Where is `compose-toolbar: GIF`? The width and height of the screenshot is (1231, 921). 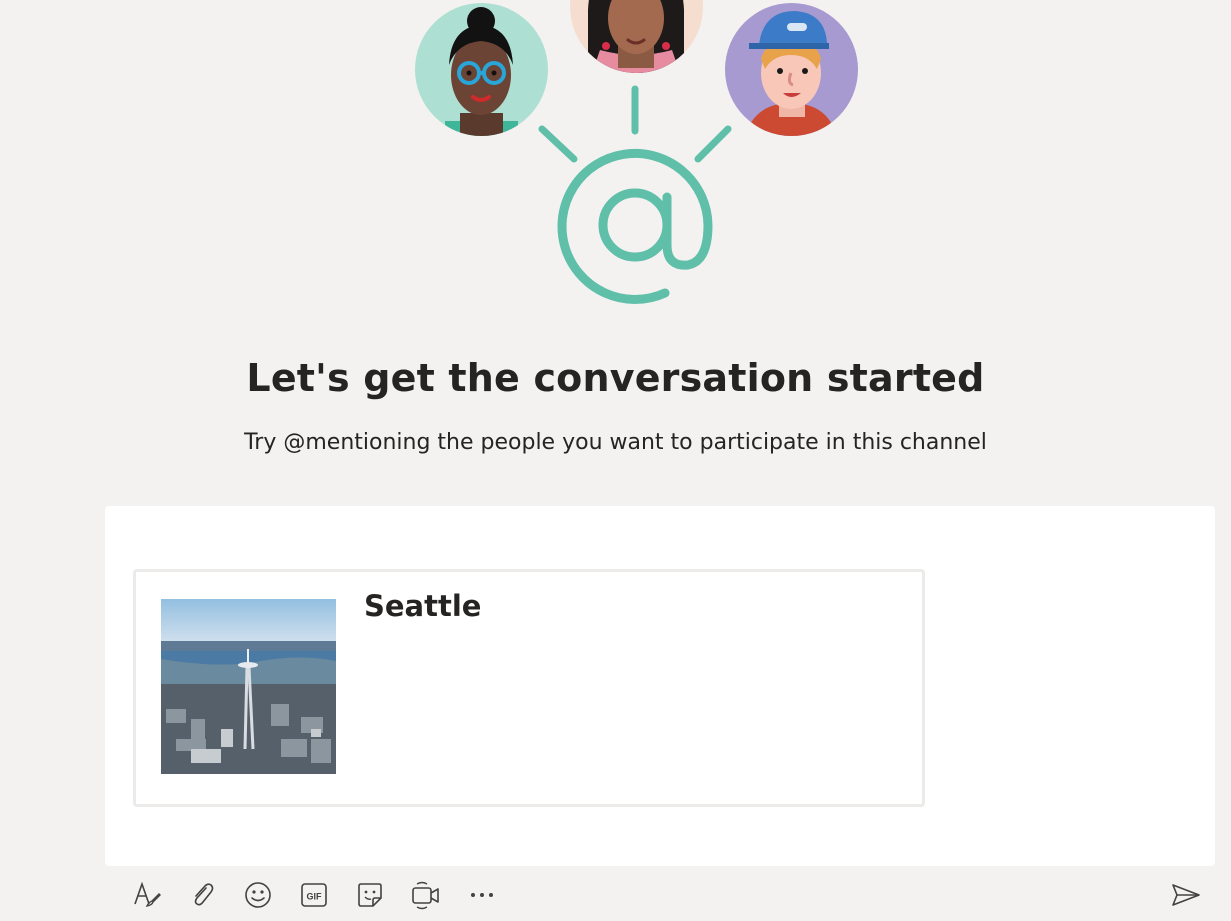 compose-toolbar: GIF is located at coordinates (615, 895).